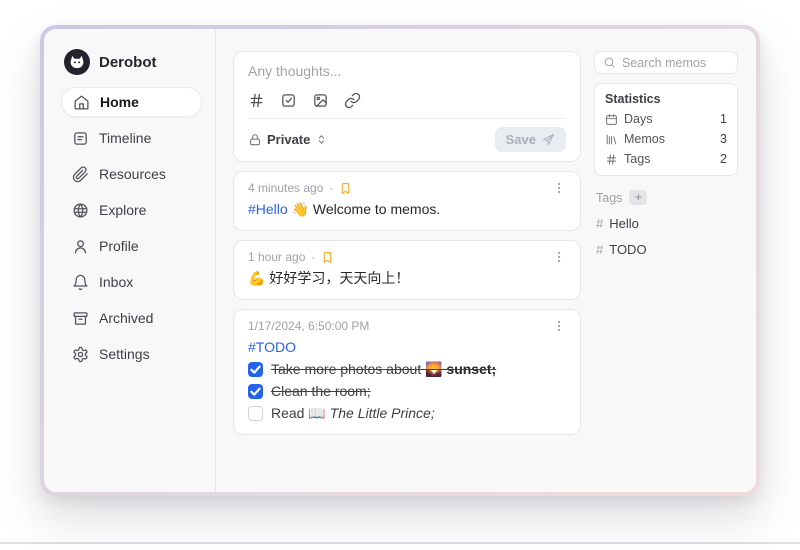 This screenshot has height=550, width=800. What do you see at coordinates (384, 369) in the screenshot?
I see `task-text: Take more photos about 🌄 sunset;` at bounding box center [384, 369].